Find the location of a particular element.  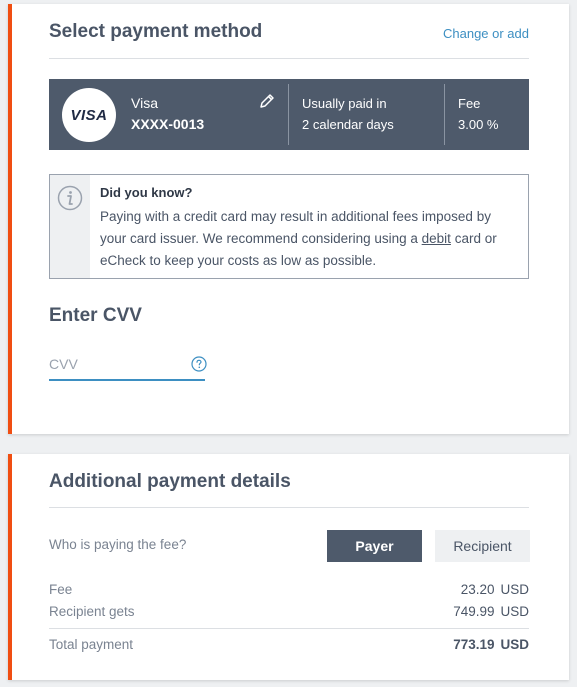

visa-logo: VISA is located at coordinates (89, 115).